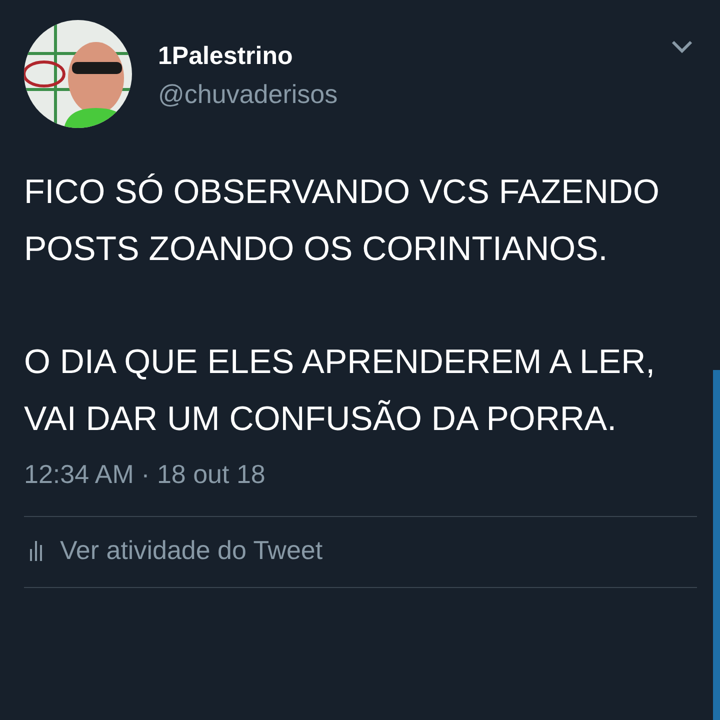  What do you see at coordinates (145, 474) in the screenshot?
I see `timestamp: 12:34 AM · 18 out 18` at bounding box center [145, 474].